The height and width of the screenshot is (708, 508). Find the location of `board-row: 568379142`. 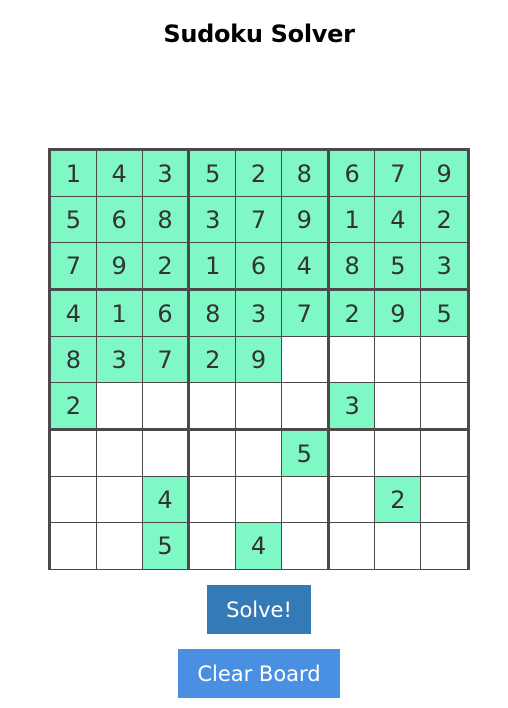

board-row: 568379142 is located at coordinates (259, 220).